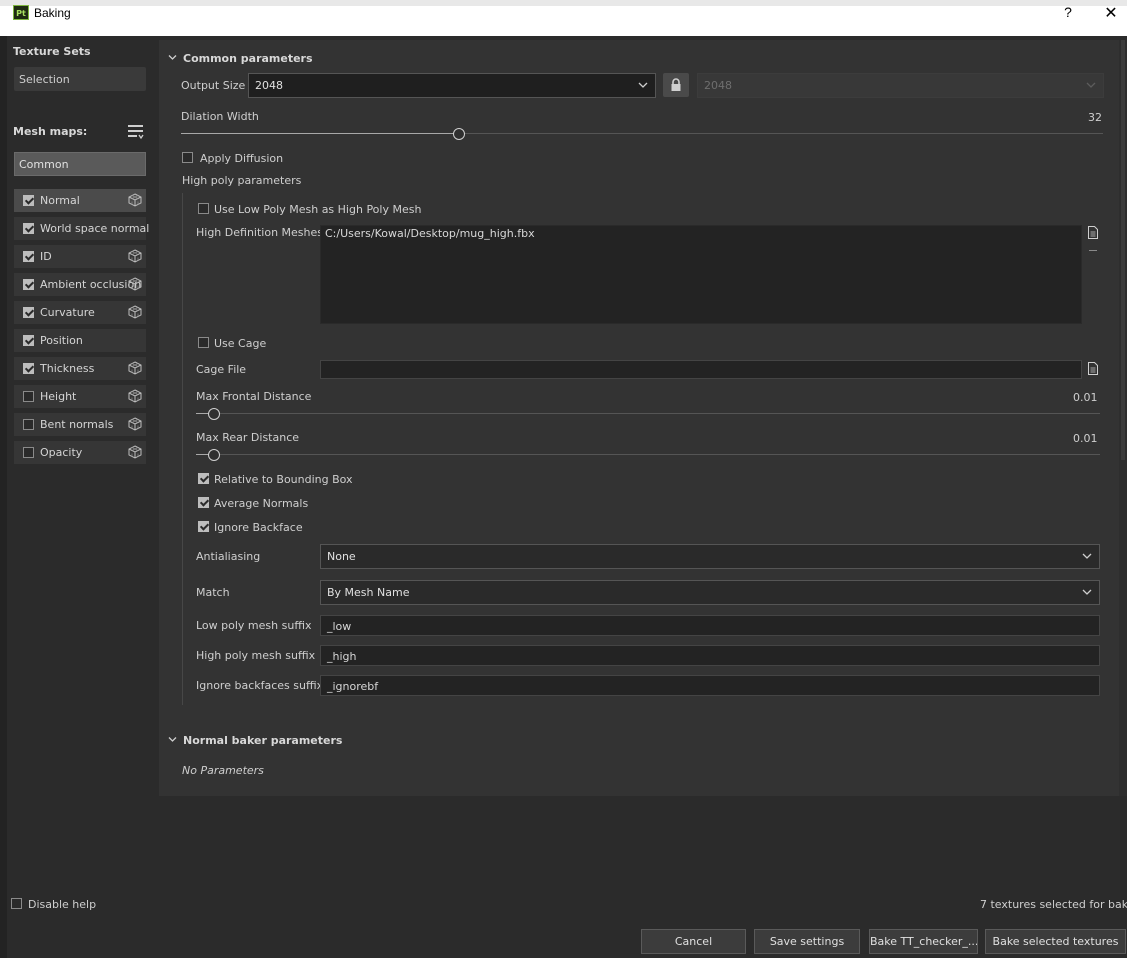 This screenshot has width=1127, height=958. I want to click on output-size-dropdown: 2048, so click(452, 85).